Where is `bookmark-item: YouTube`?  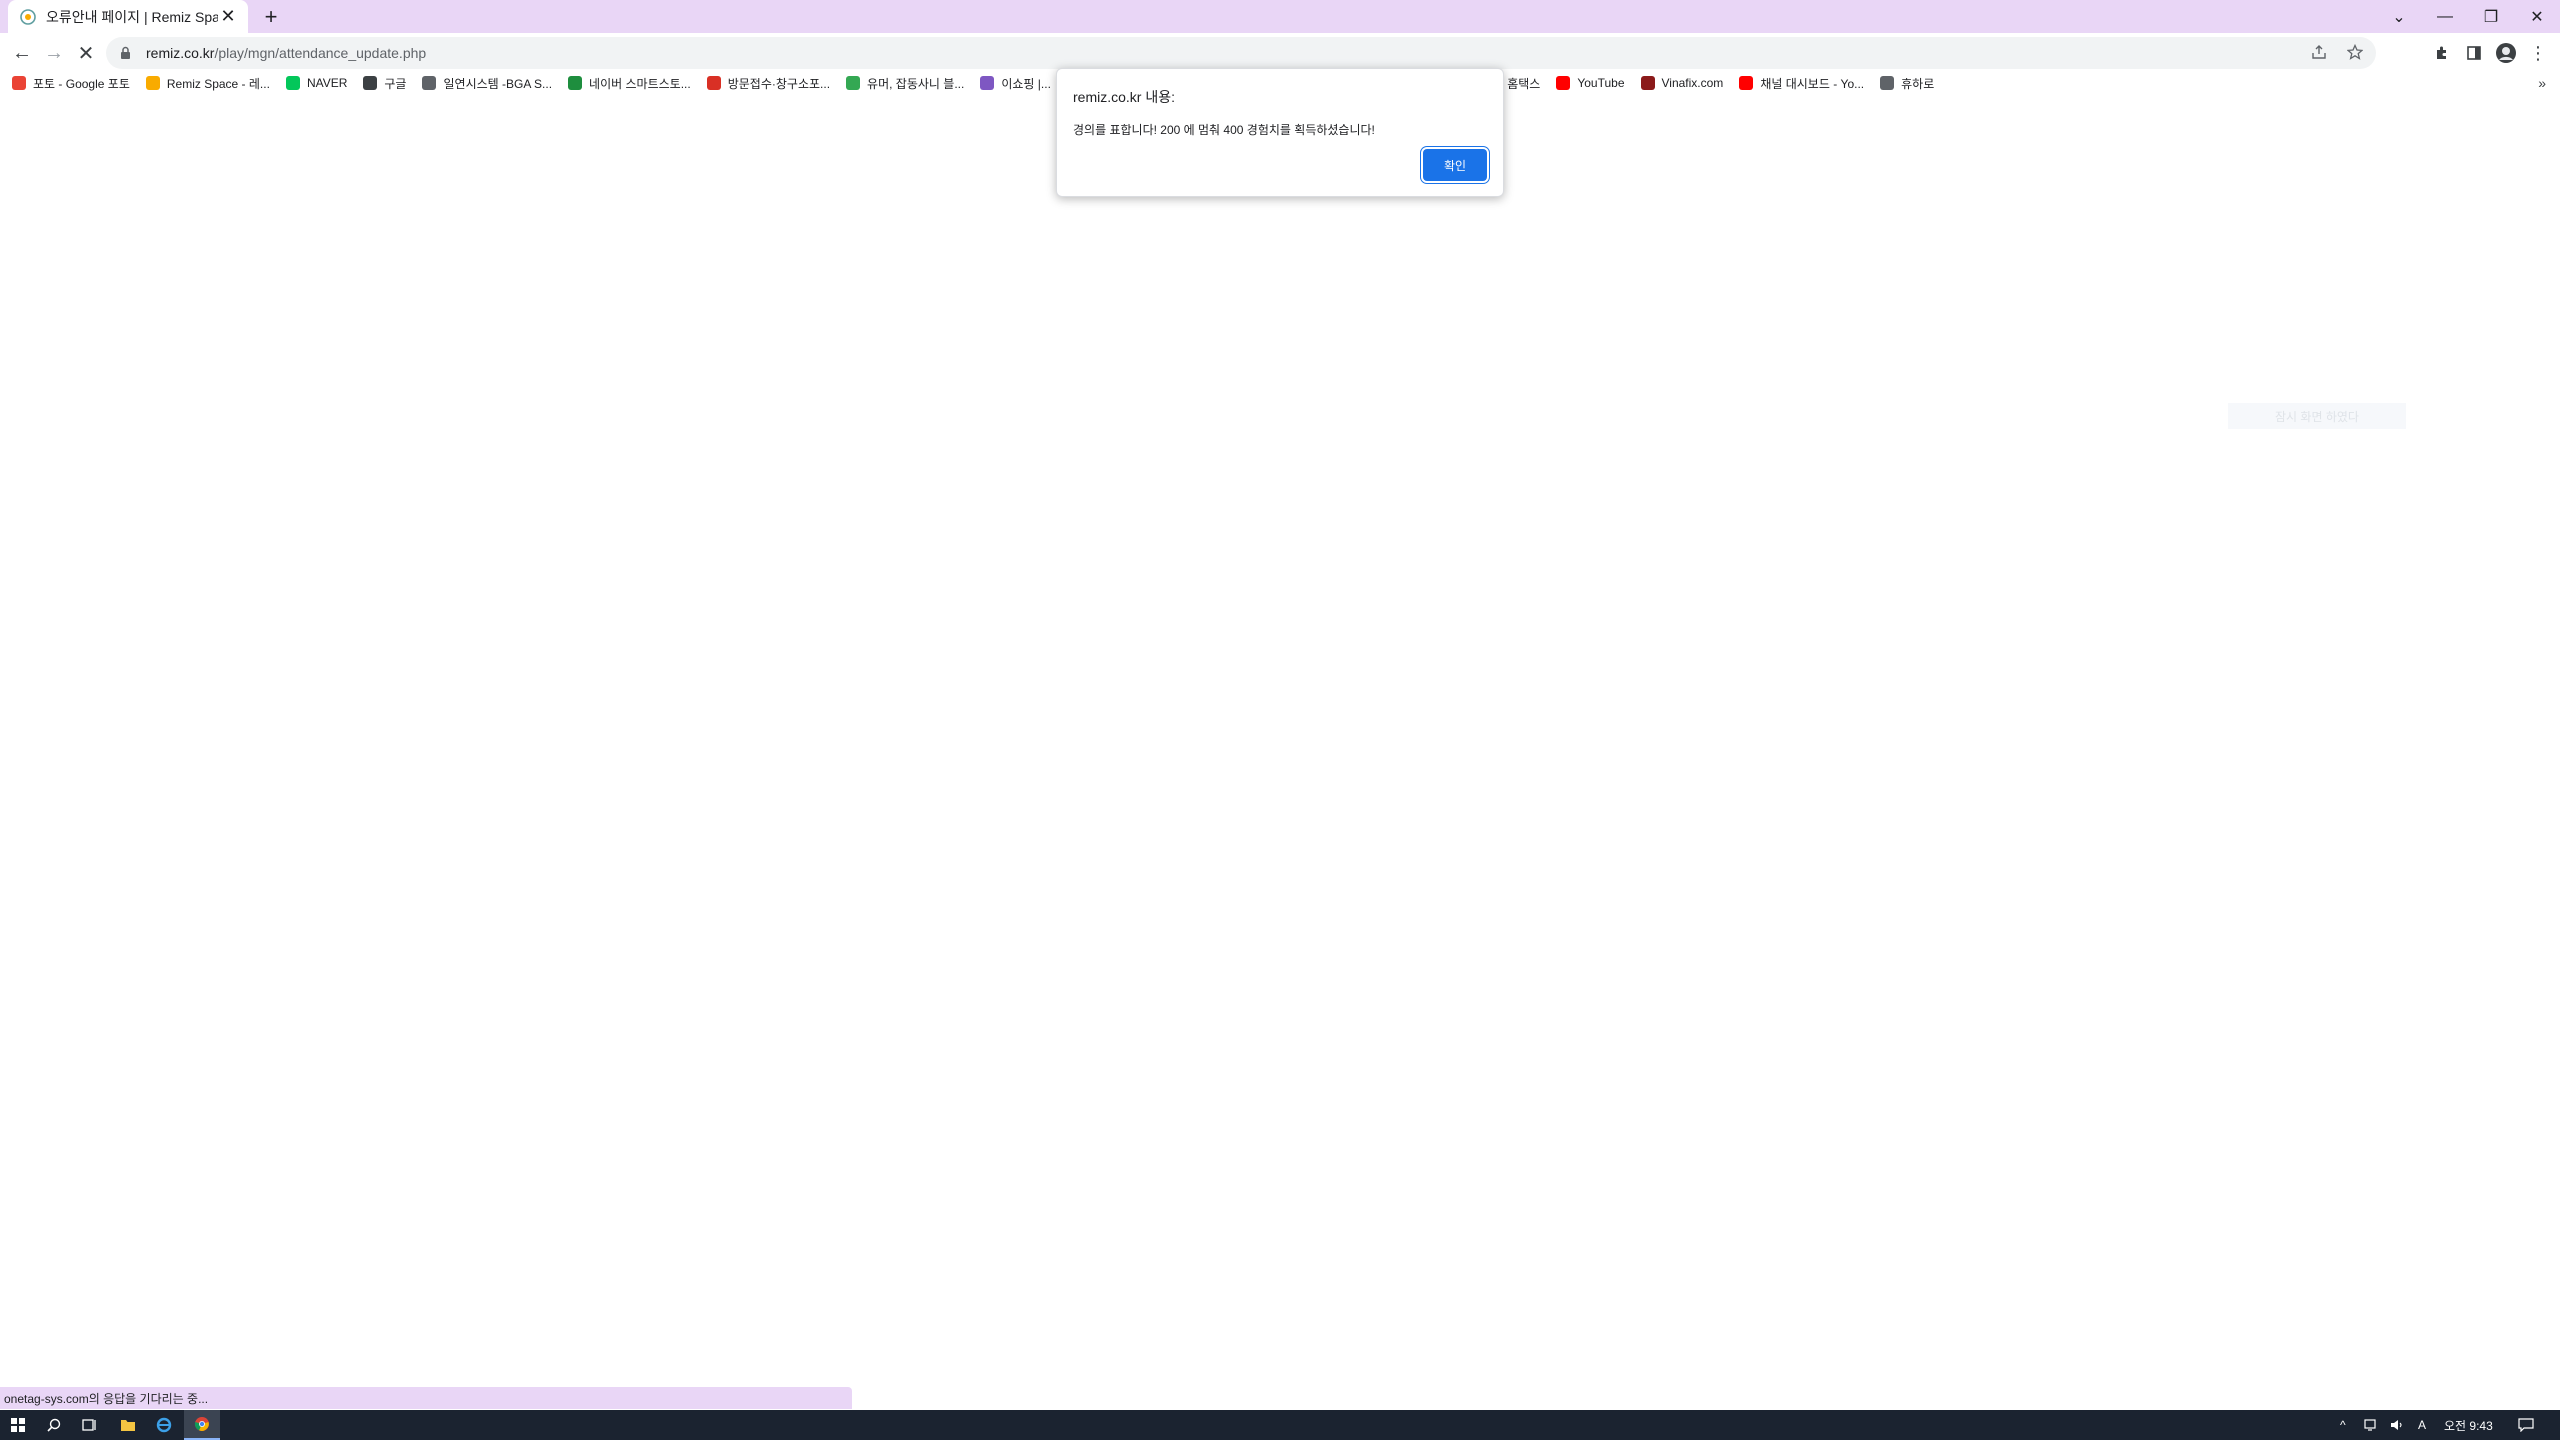 bookmark-item: YouTube is located at coordinates (1590, 83).